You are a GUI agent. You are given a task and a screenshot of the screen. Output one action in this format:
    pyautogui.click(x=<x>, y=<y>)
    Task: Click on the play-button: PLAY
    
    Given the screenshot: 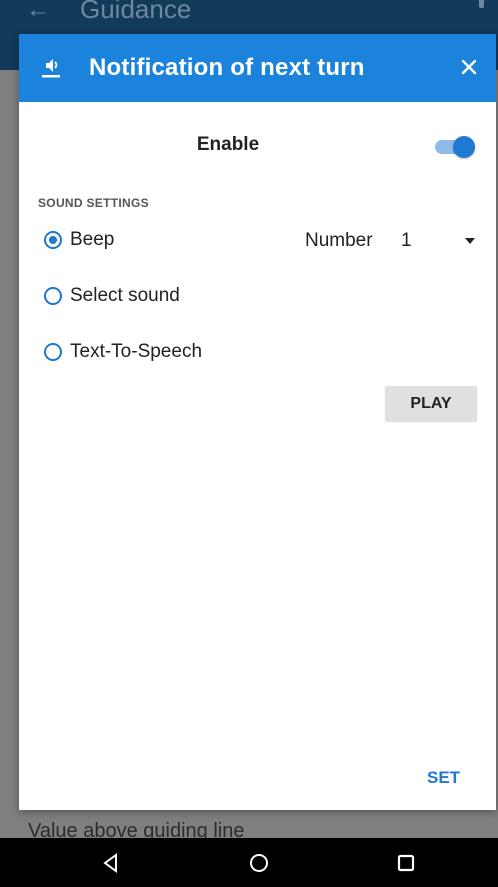 What is the action you would take?
    pyautogui.click(x=431, y=403)
    